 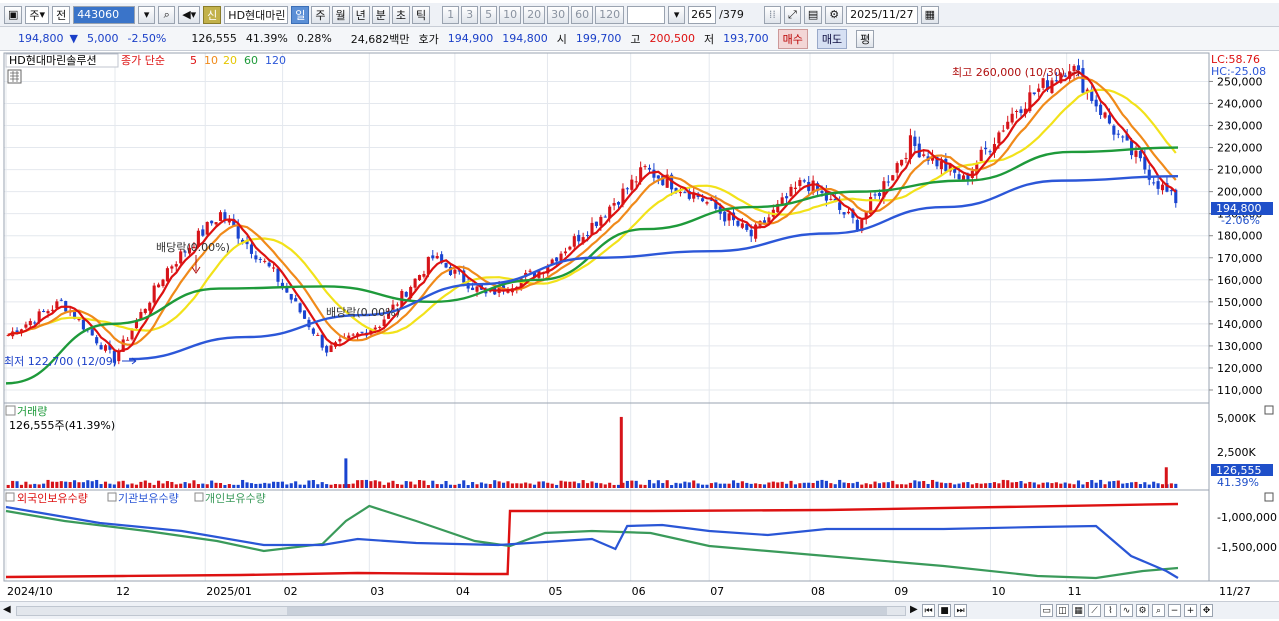 What do you see at coordinates (421, 14) in the screenshot?
I see `period-tab-6: 틱` at bounding box center [421, 14].